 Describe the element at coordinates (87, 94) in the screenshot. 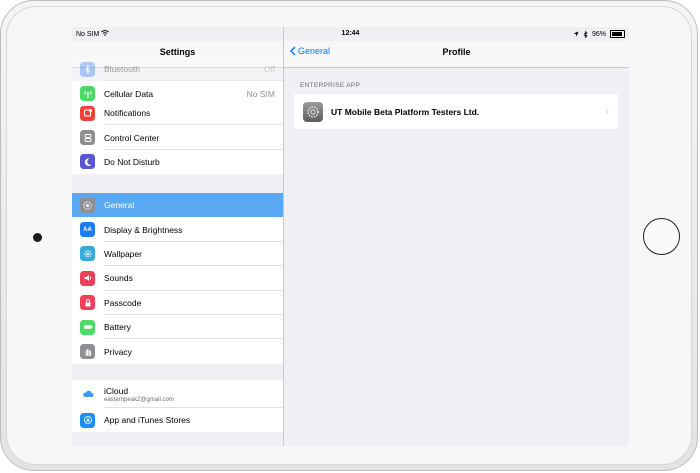

I see `cellular-icon` at that location.